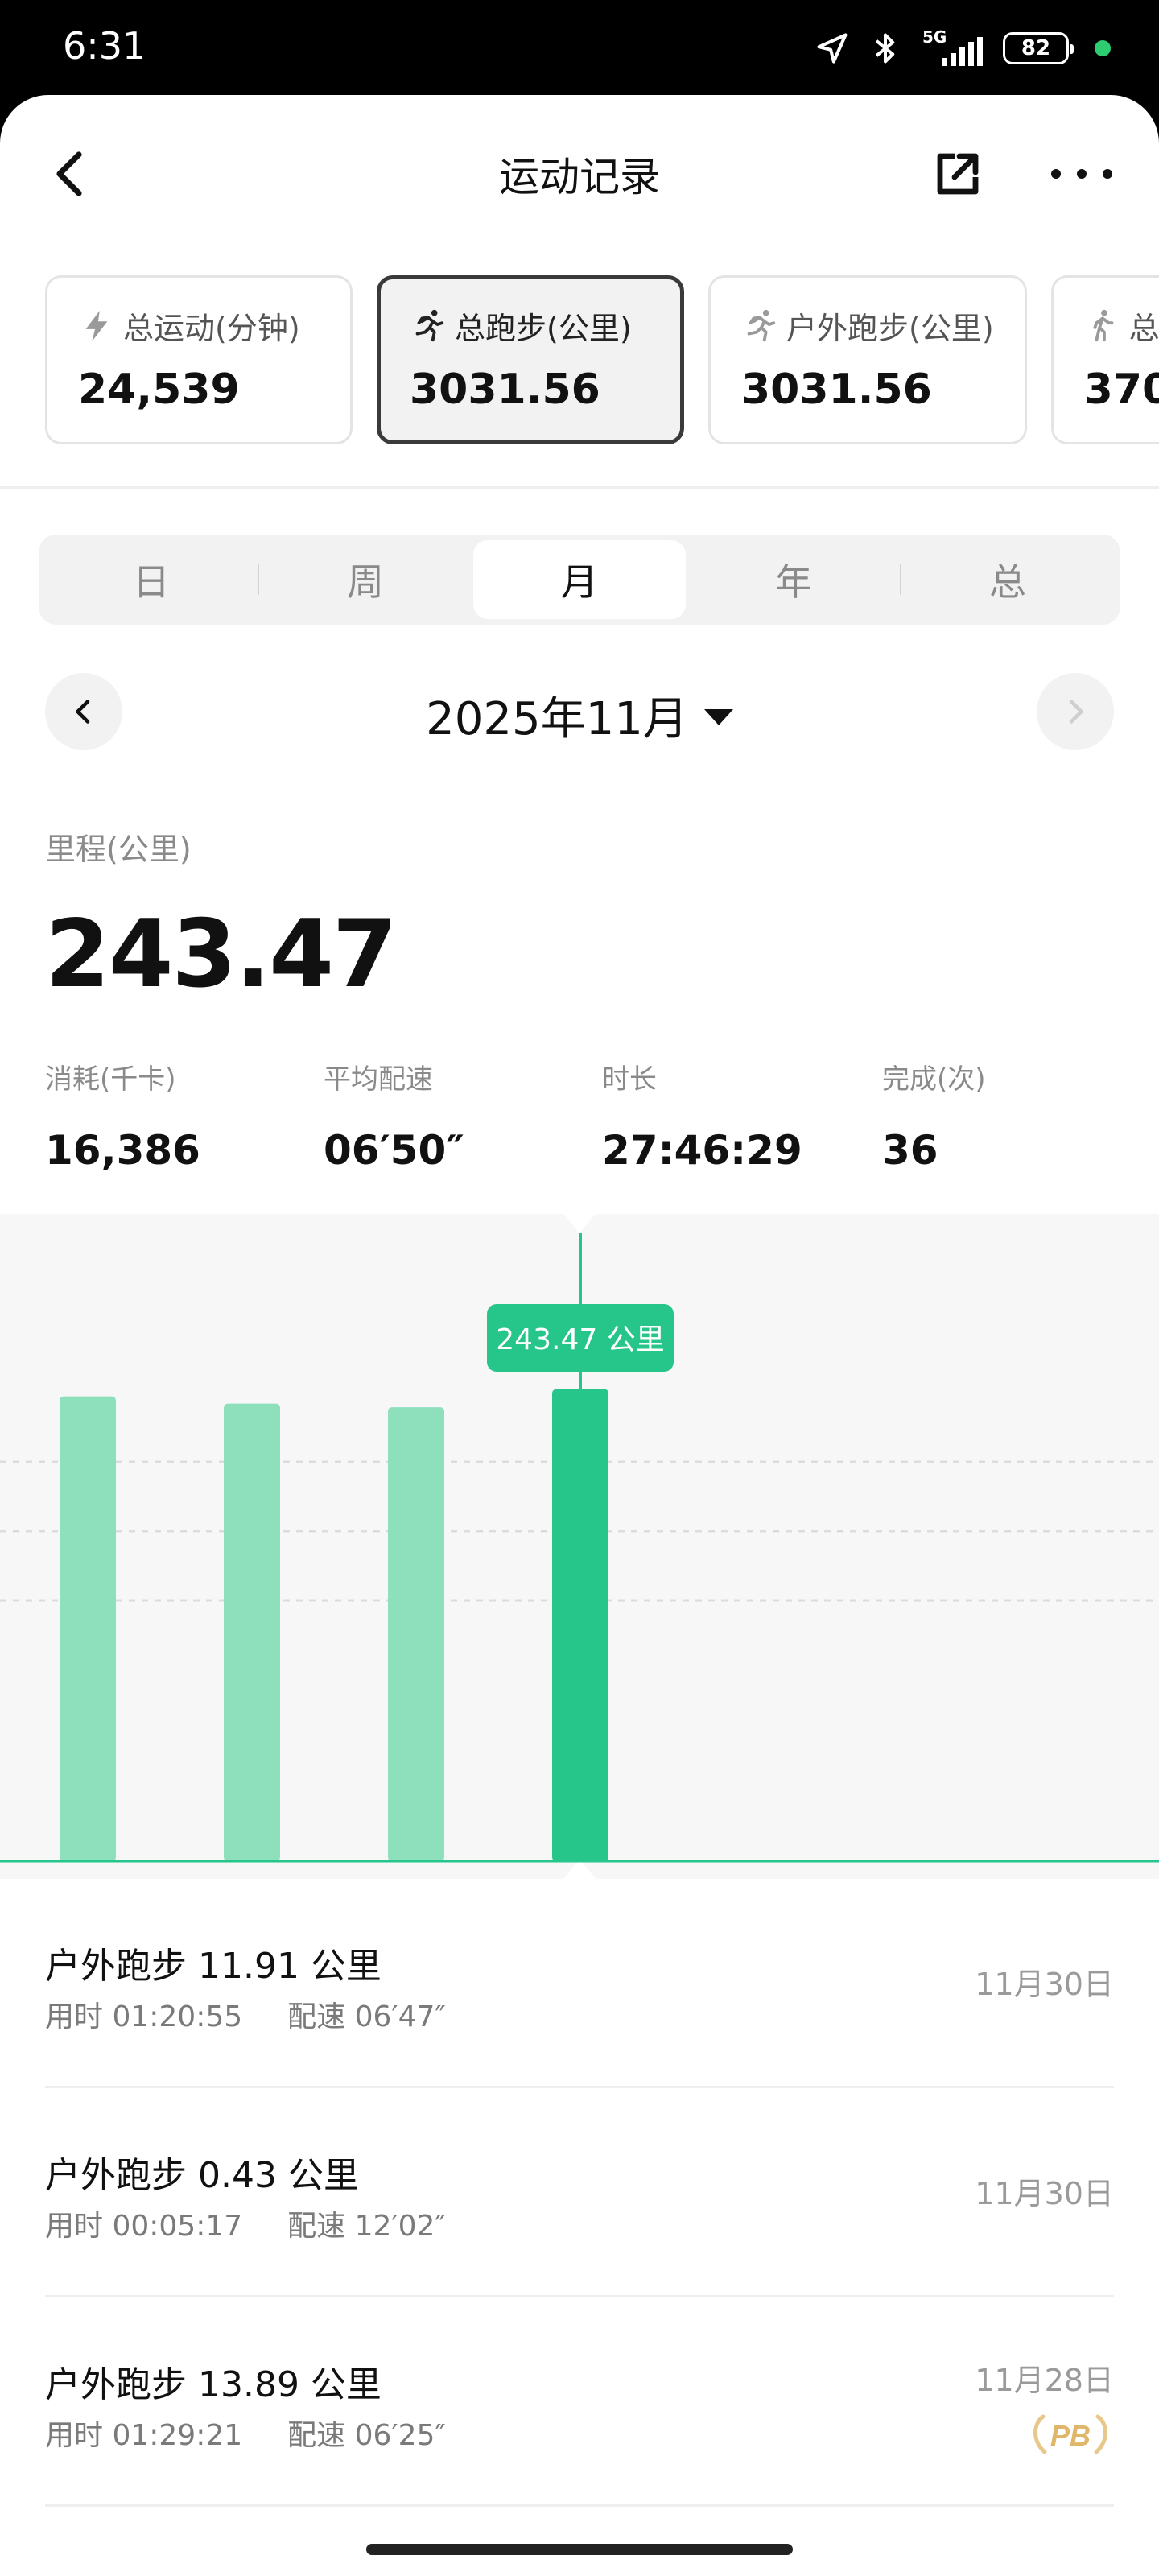 This screenshot has height=2576, width=1159. Describe the element at coordinates (1103, 48) in the screenshot. I see `privacy-indicator` at that location.